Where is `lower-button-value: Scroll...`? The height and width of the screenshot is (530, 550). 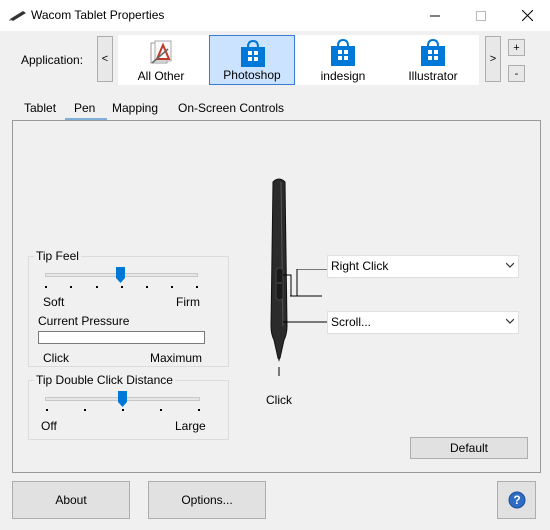
lower-button-value: Scroll... is located at coordinates (351, 322).